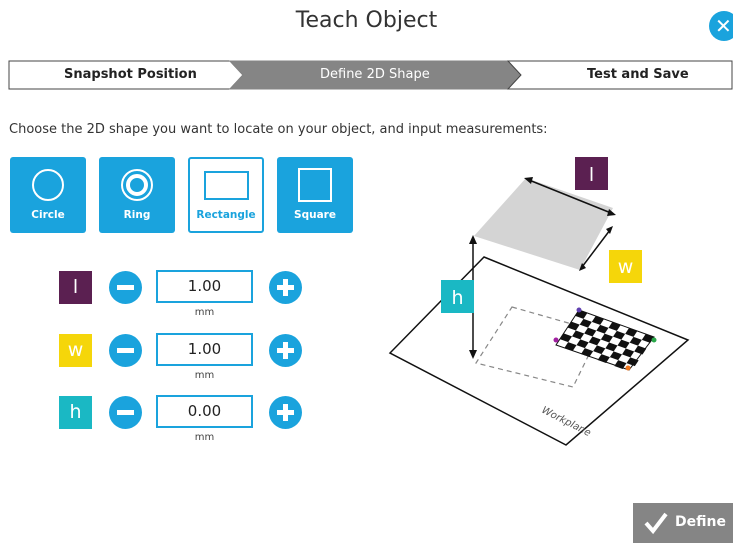 Image resolution: width=733 pixels, height=543 pixels. What do you see at coordinates (48, 215) in the screenshot?
I see `shape-circle-label: Circle` at bounding box center [48, 215].